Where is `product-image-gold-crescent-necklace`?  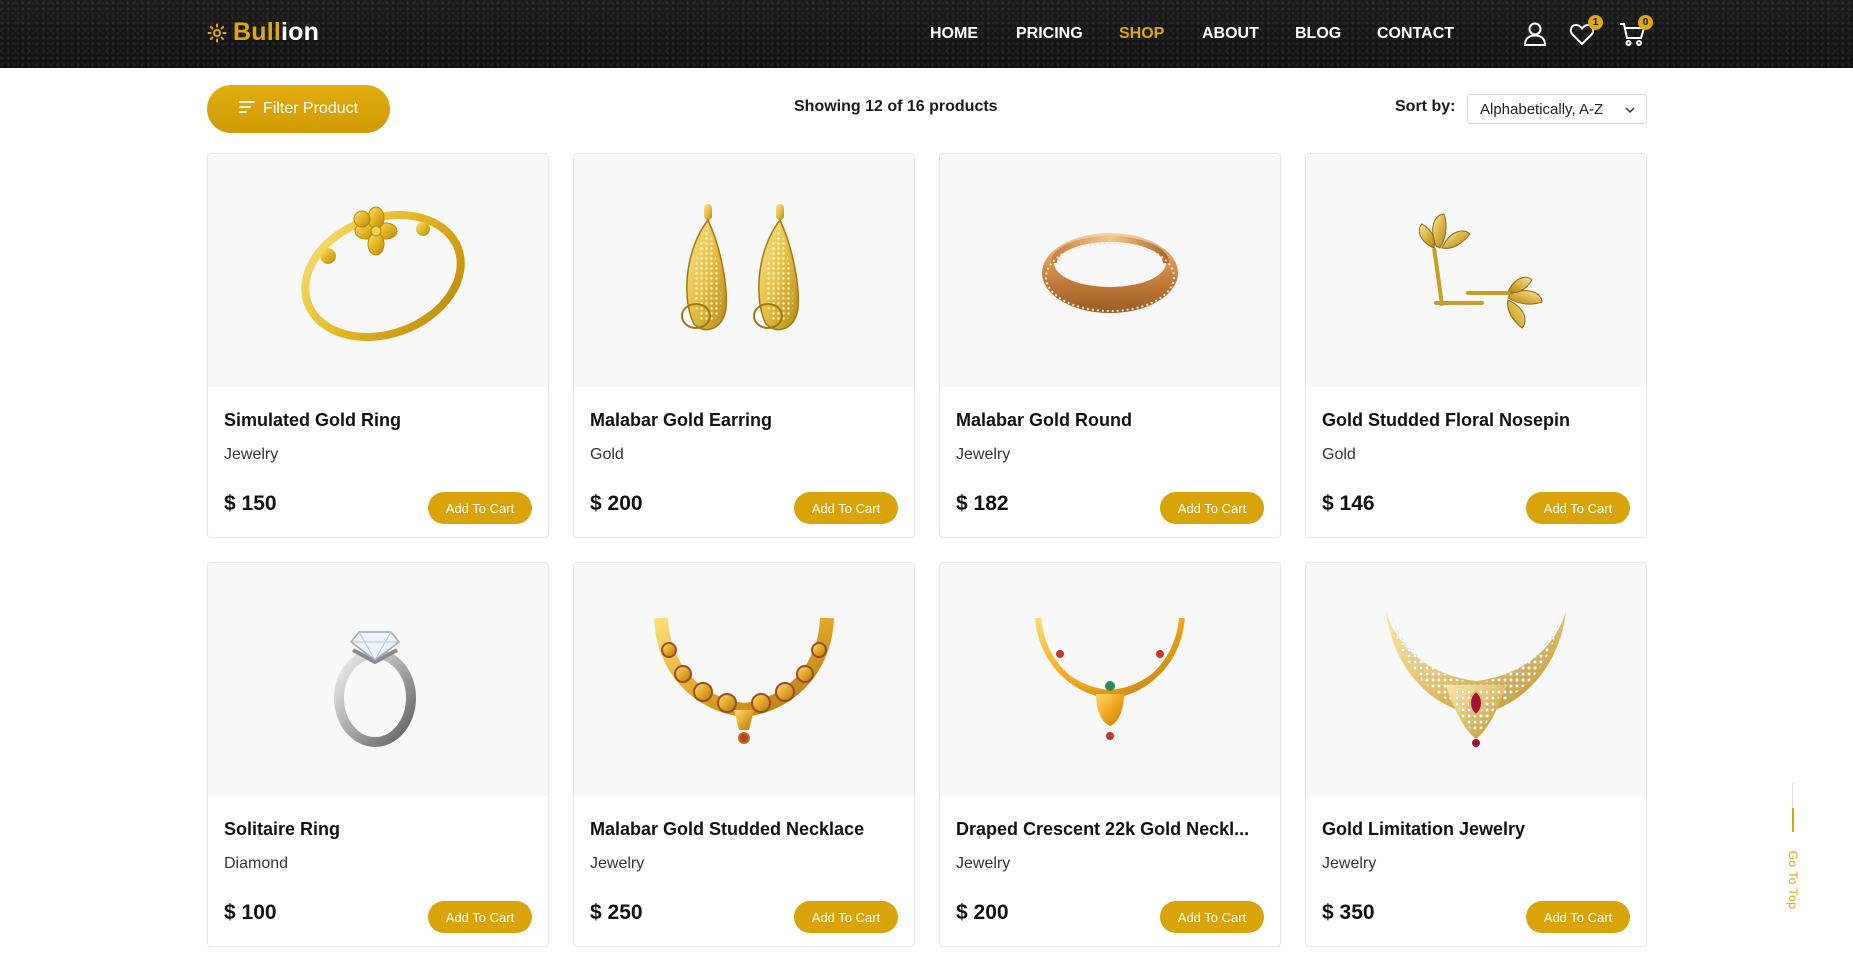
product-image-gold-crescent-necklace is located at coordinates (1110, 679).